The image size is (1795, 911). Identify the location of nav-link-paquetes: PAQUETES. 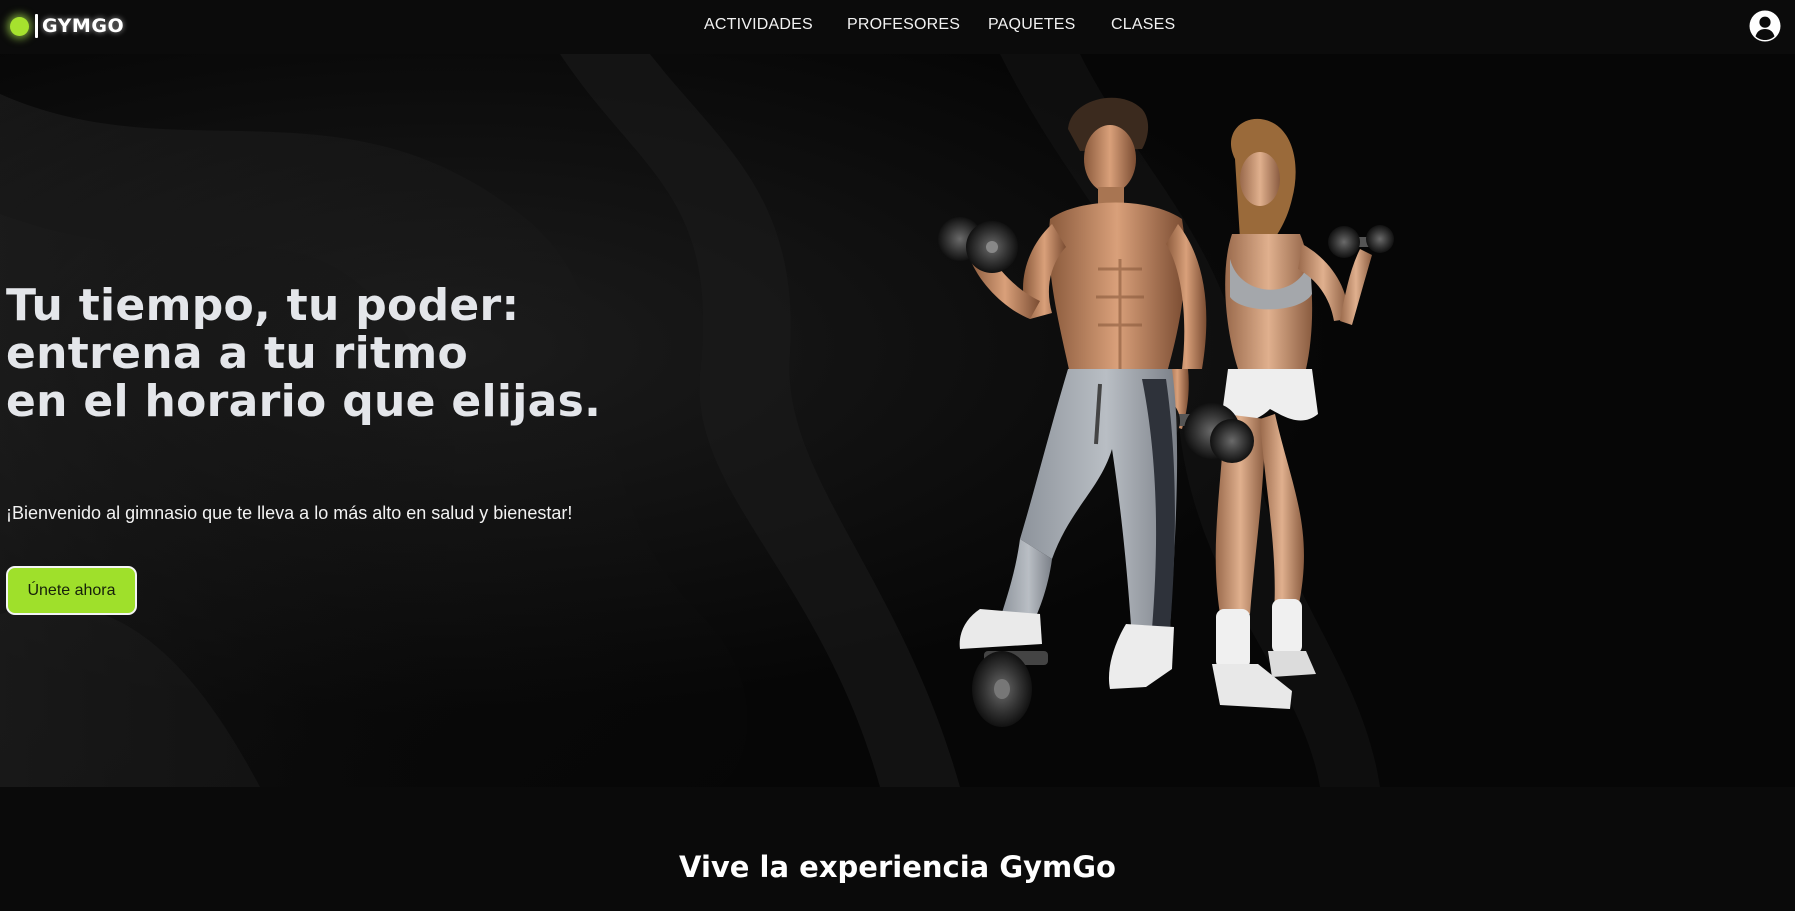
(1032, 25).